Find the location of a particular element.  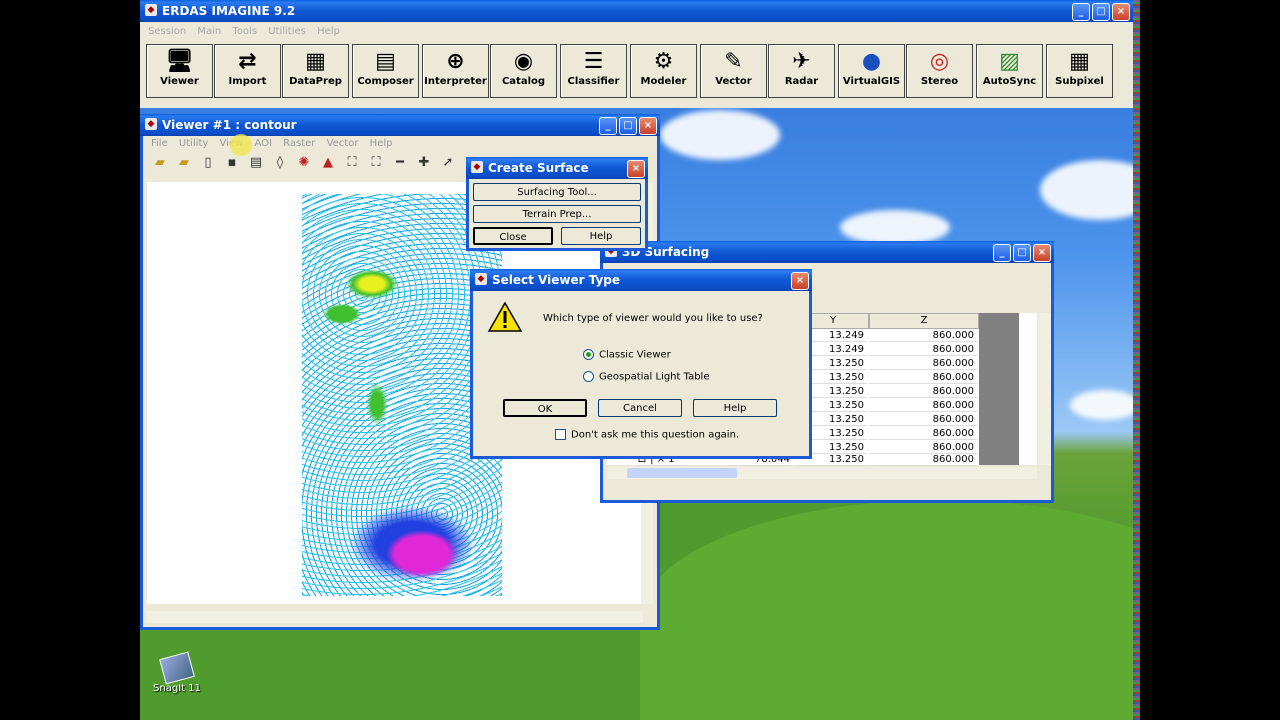

dataprep-button: ▦ DataPrep is located at coordinates (315, 71).